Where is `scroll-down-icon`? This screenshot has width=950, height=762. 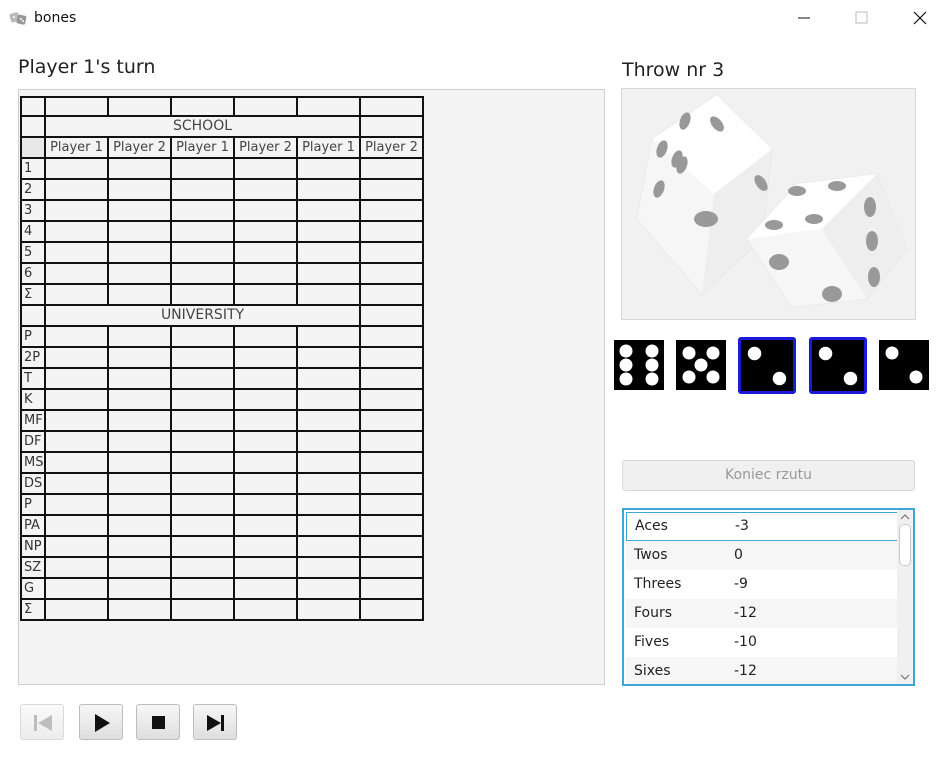 scroll-down-icon is located at coordinates (905, 677).